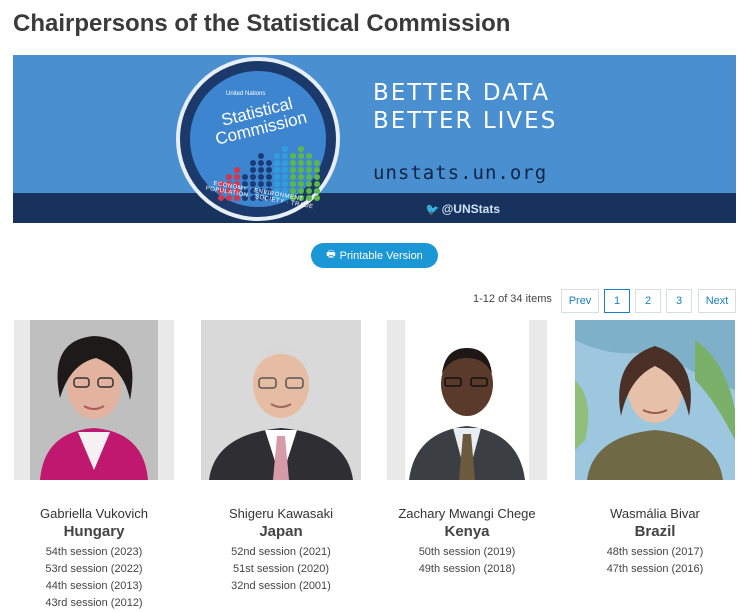 Image resolution: width=748 pixels, height=612 pixels. I want to click on un-label: United Nations, so click(246, 94).